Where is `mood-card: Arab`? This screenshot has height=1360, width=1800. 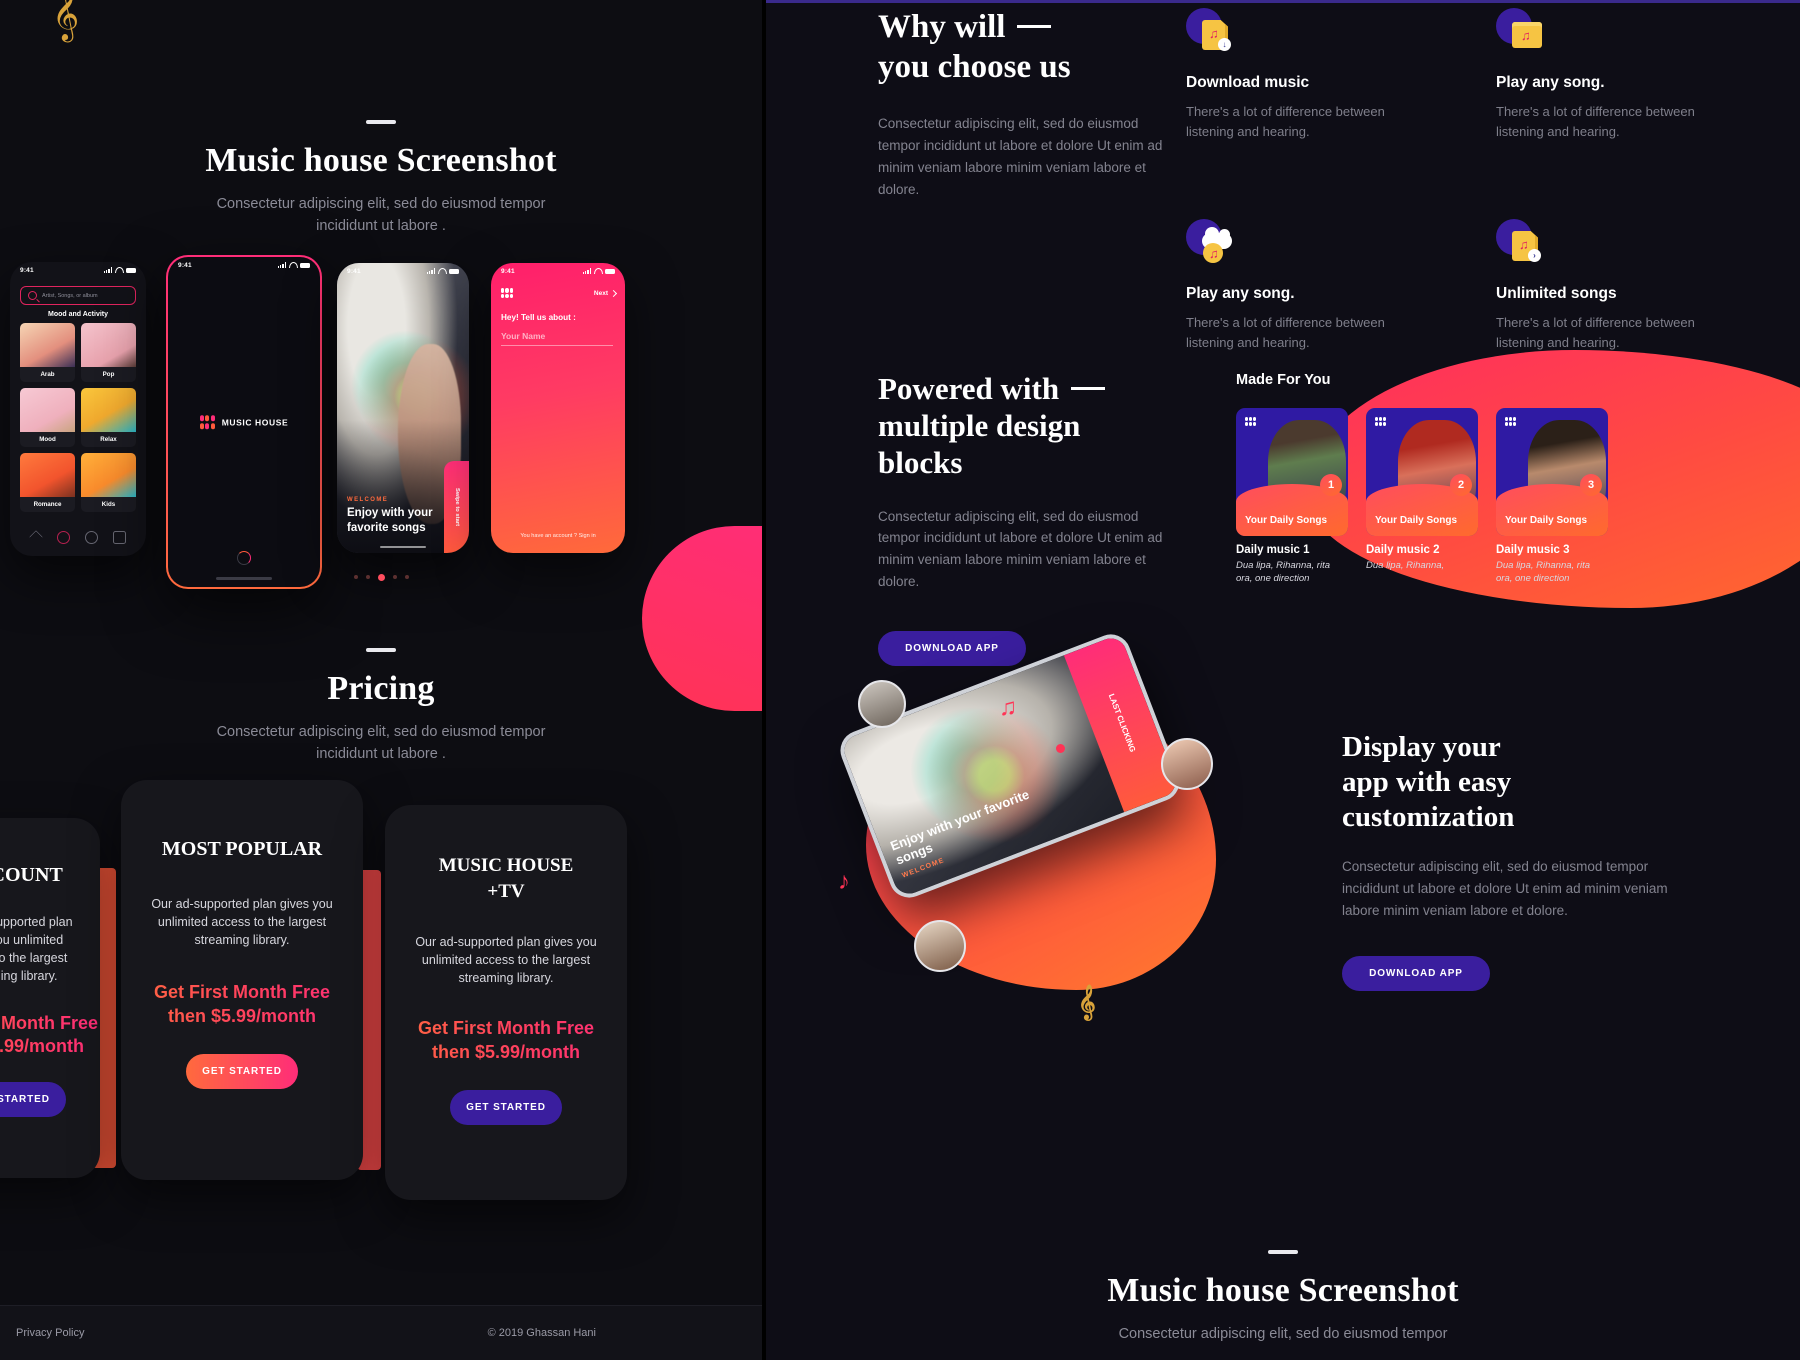 mood-card: Arab is located at coordinates (47, 352).